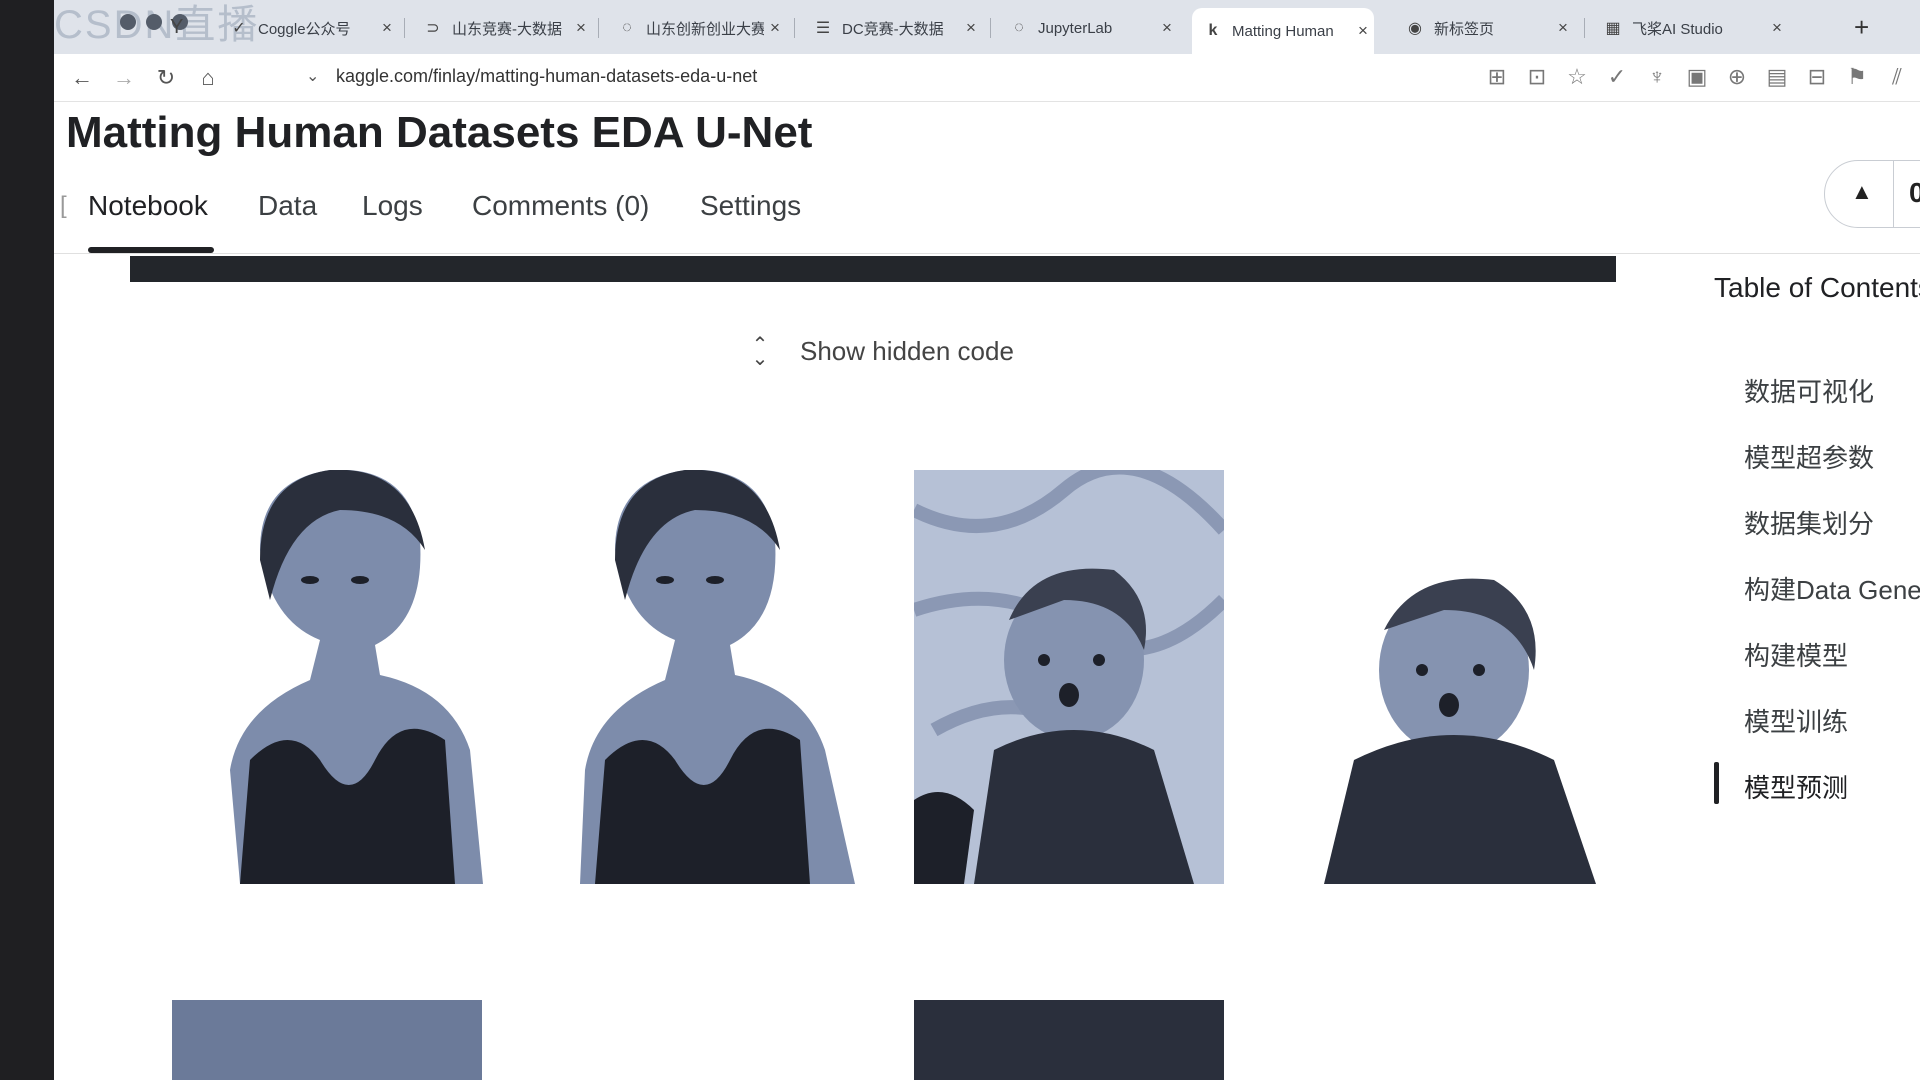 Image resolution: width=1920 pixels, height=1080 pixels. Describe the element at coordinates (239, 28) in the screenshot. I see `coggle-icon: ✓` at that location.